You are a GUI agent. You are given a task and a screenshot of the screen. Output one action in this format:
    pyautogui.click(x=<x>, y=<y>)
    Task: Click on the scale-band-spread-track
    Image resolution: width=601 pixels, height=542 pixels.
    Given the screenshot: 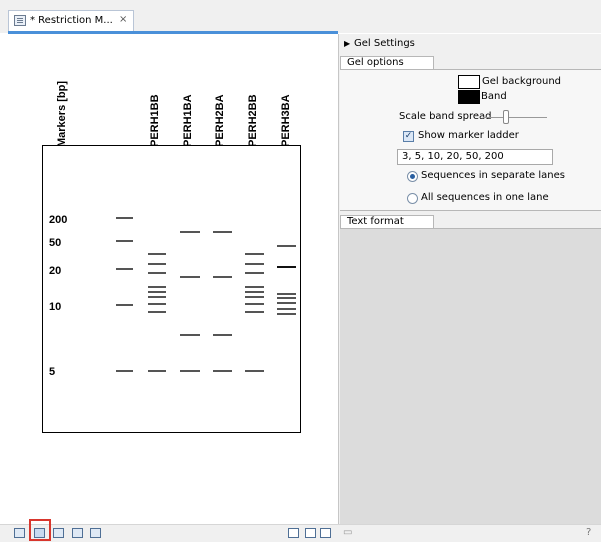 What is the action you would take?
    pyautogui.click(x=515, y=117)
    